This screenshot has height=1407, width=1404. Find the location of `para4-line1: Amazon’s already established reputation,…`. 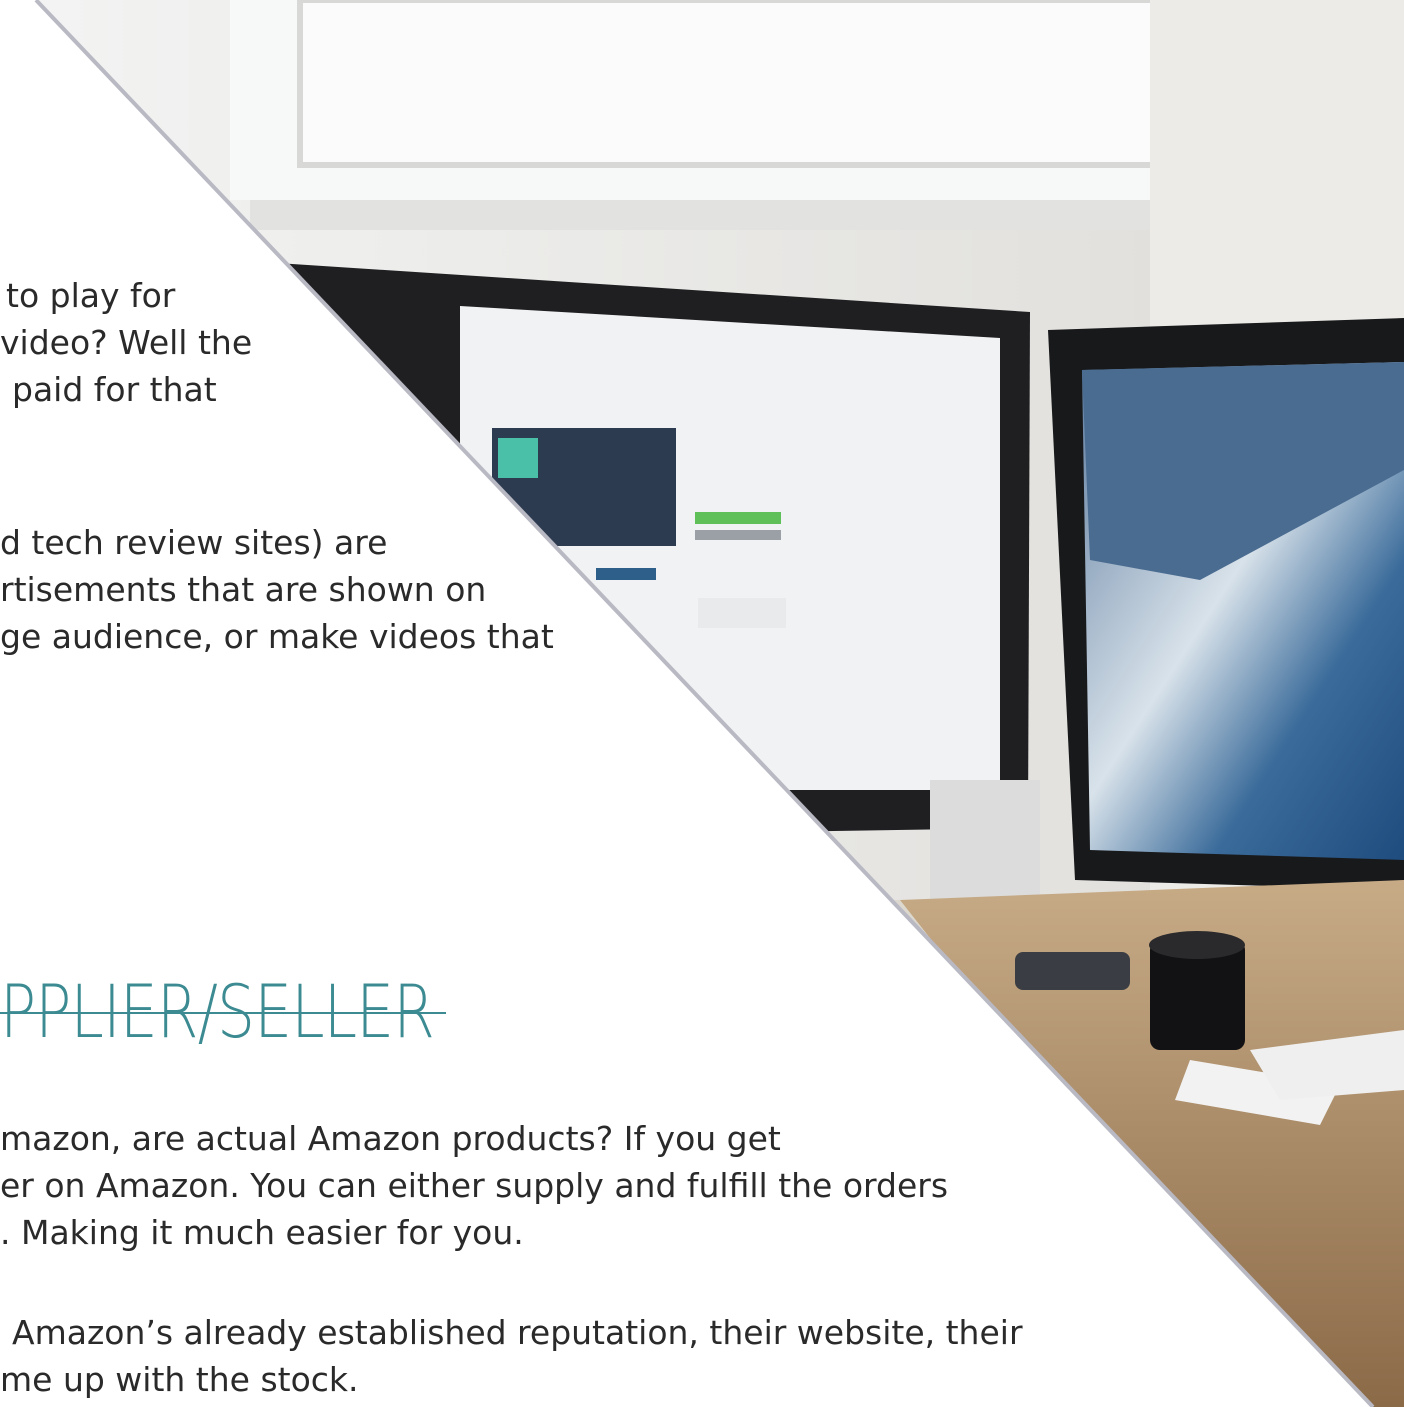

para4-line1: Amazon’s already established reputation,… is located at coordinates (517, 1332).